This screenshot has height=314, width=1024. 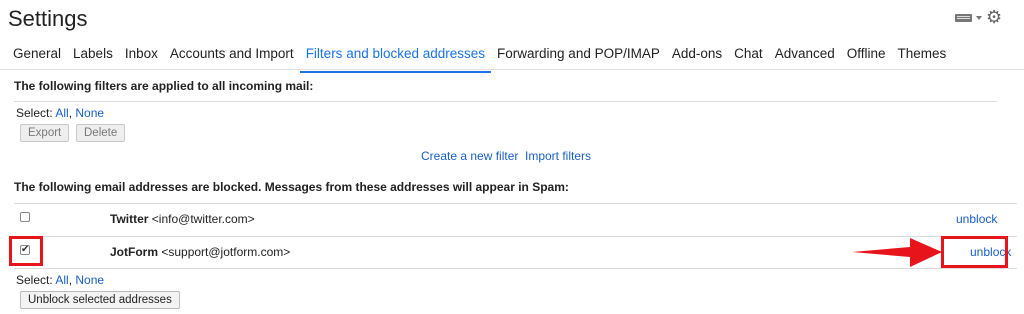 What do you see at coordinates (203, 219) in the screenshot?
I see `blocked-sender-email: <info@twitter.com>` at bounding box center [203, 219].